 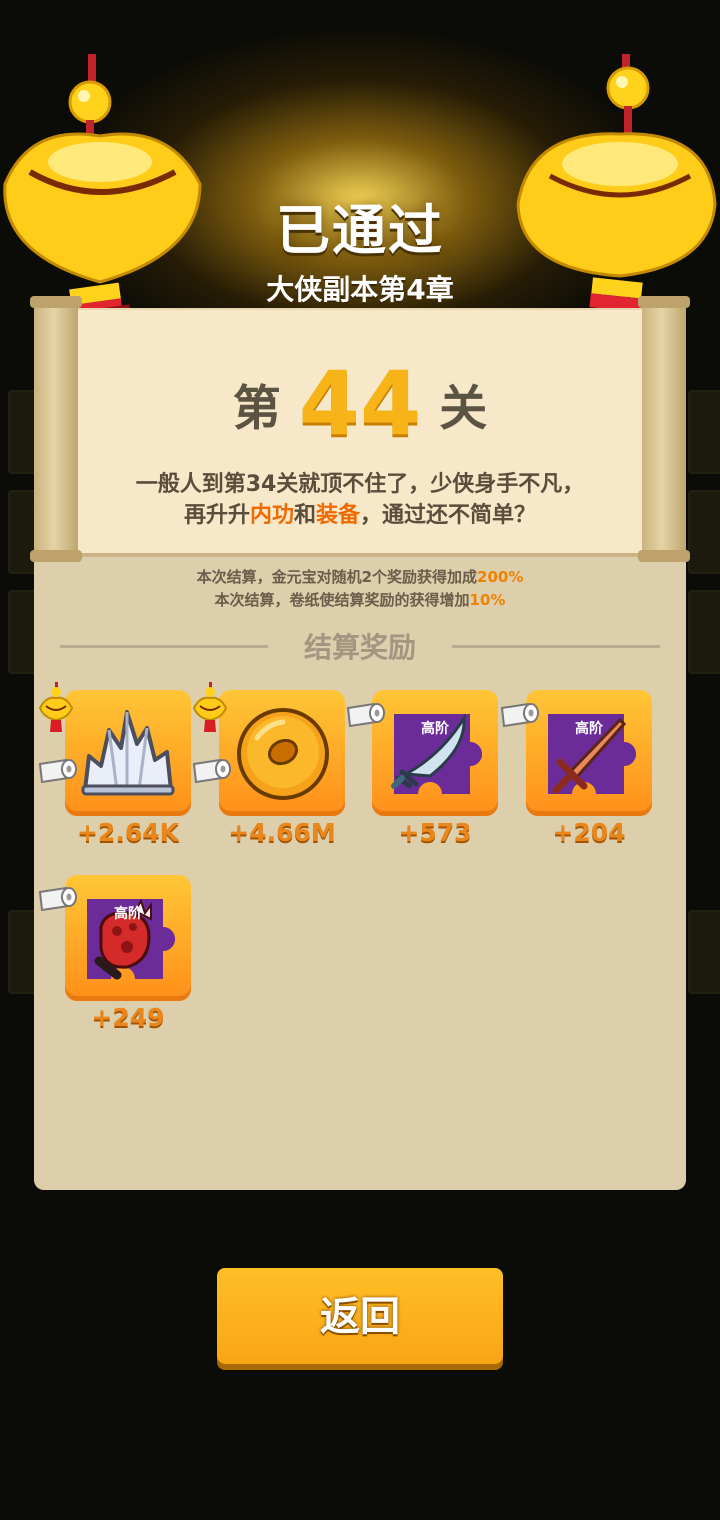 I want to click on chapter-subtitle: 大侠副本第4章, so click(x=360, y=289).